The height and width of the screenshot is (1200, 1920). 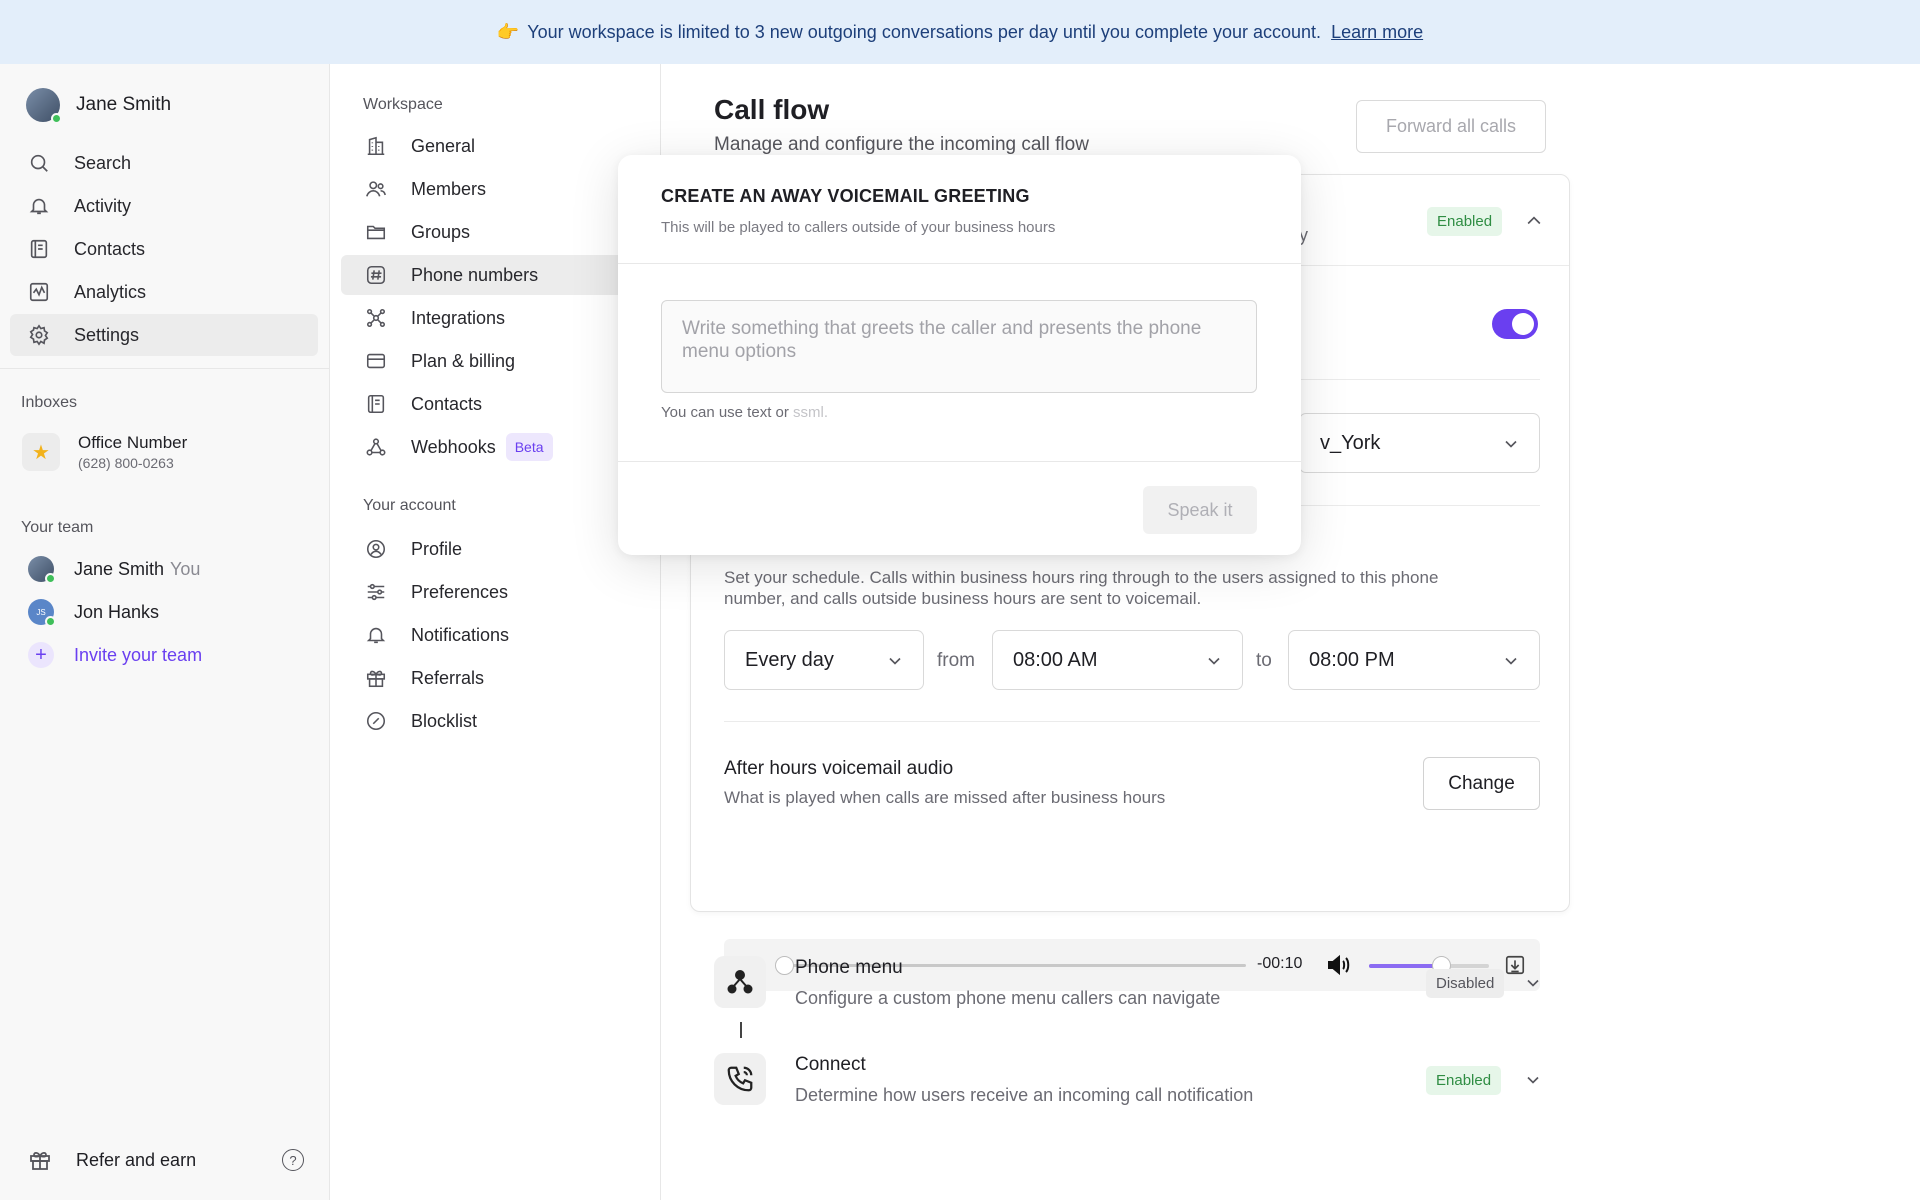 What do you see at coordinates (830, 1064) in the screenshot?
I see `connect-title: Connect` at bounding box center [830, 1064].